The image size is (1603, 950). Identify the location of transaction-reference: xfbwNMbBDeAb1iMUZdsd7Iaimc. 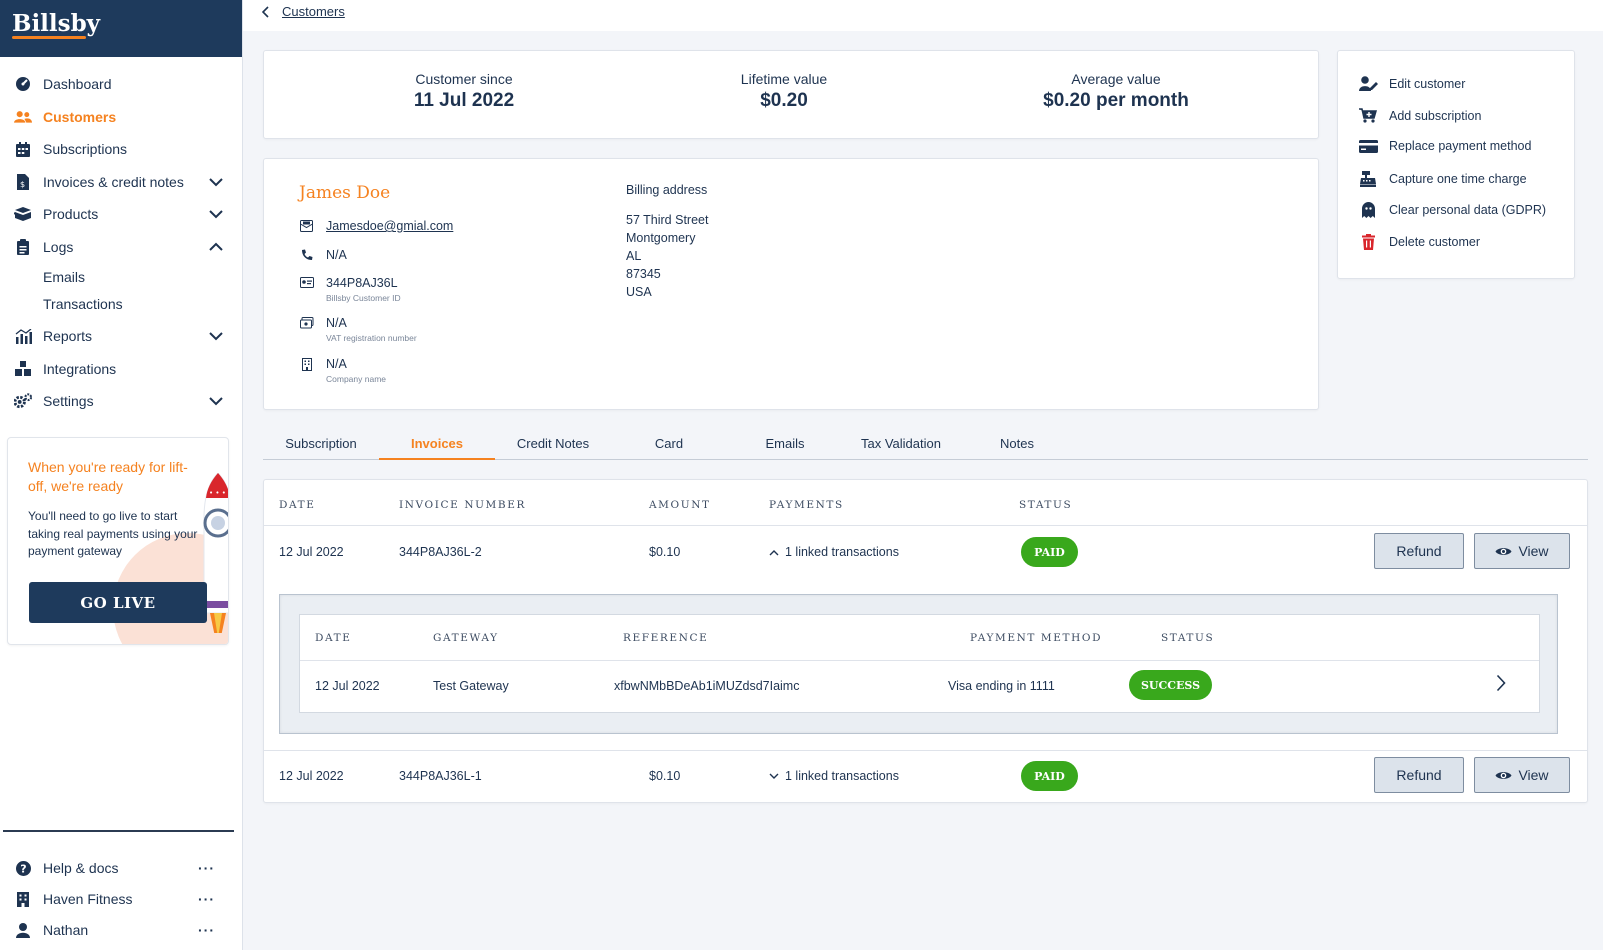
(707, 686).